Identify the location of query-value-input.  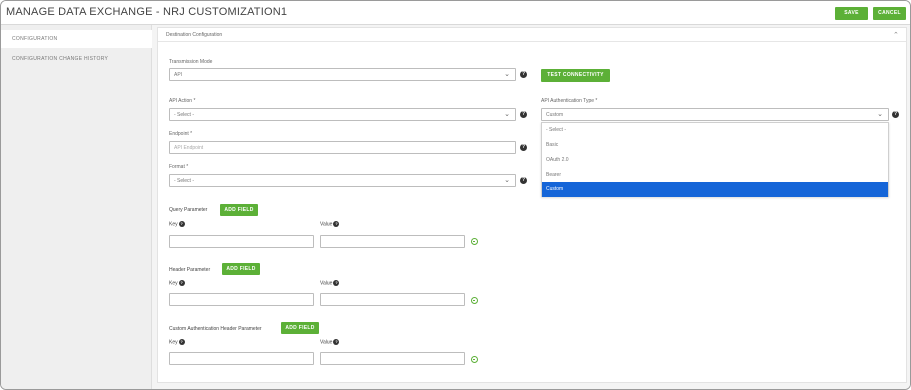
(392, 241).